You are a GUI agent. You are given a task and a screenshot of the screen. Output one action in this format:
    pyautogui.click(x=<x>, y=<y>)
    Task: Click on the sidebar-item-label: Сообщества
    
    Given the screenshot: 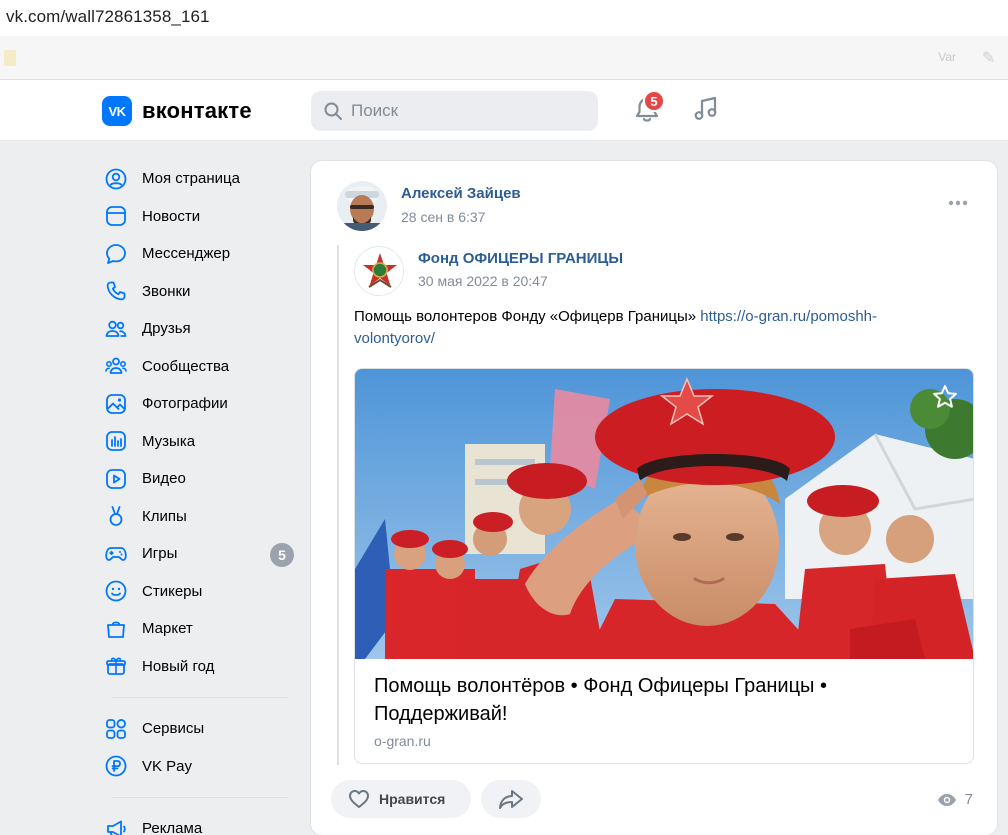 What is the action you would take?
    pyautogui.click(x=186, y=366)
    